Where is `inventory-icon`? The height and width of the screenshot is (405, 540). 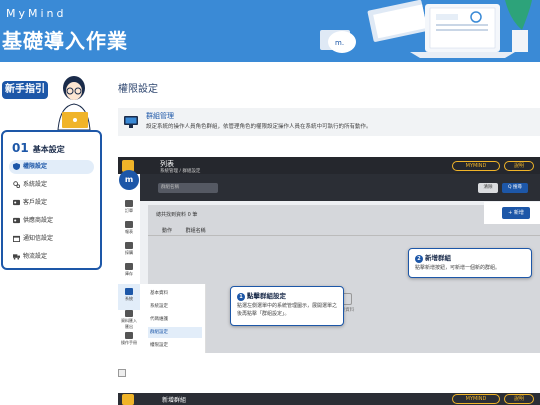
inventory-icon is located at coordinates (129, 266).